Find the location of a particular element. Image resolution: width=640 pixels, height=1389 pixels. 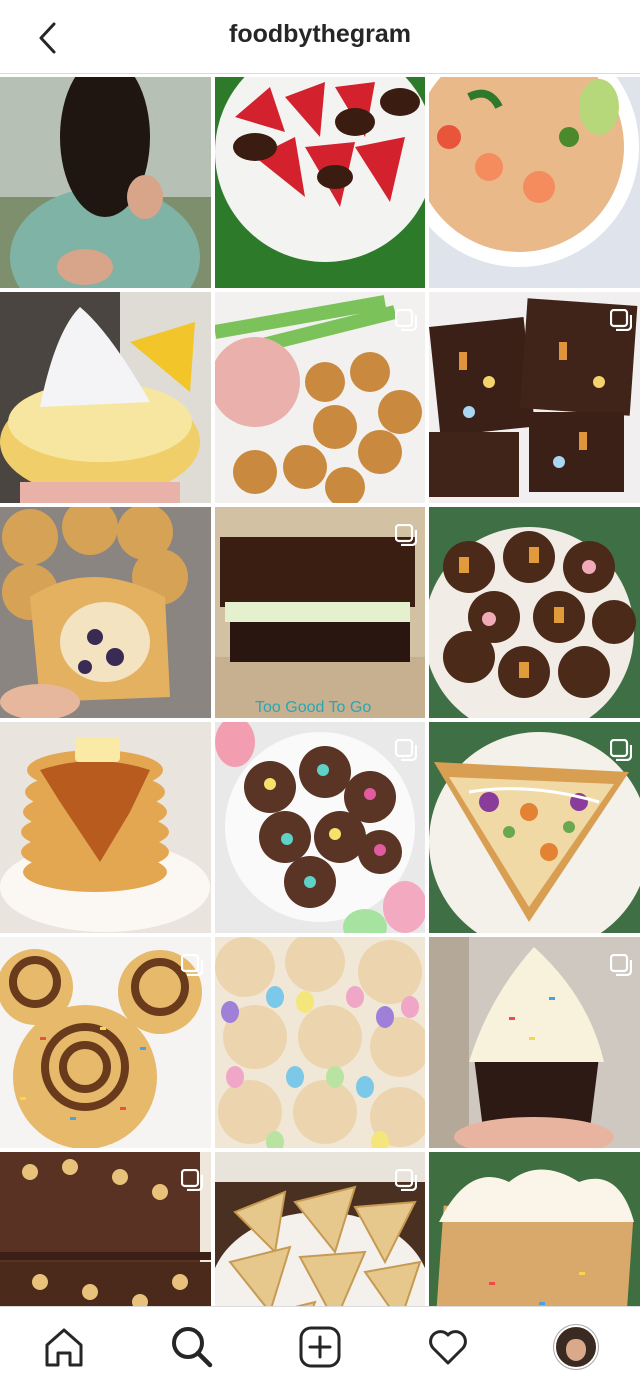

post-lemon-meringue-cupcake is located at coordinates (105, 397).